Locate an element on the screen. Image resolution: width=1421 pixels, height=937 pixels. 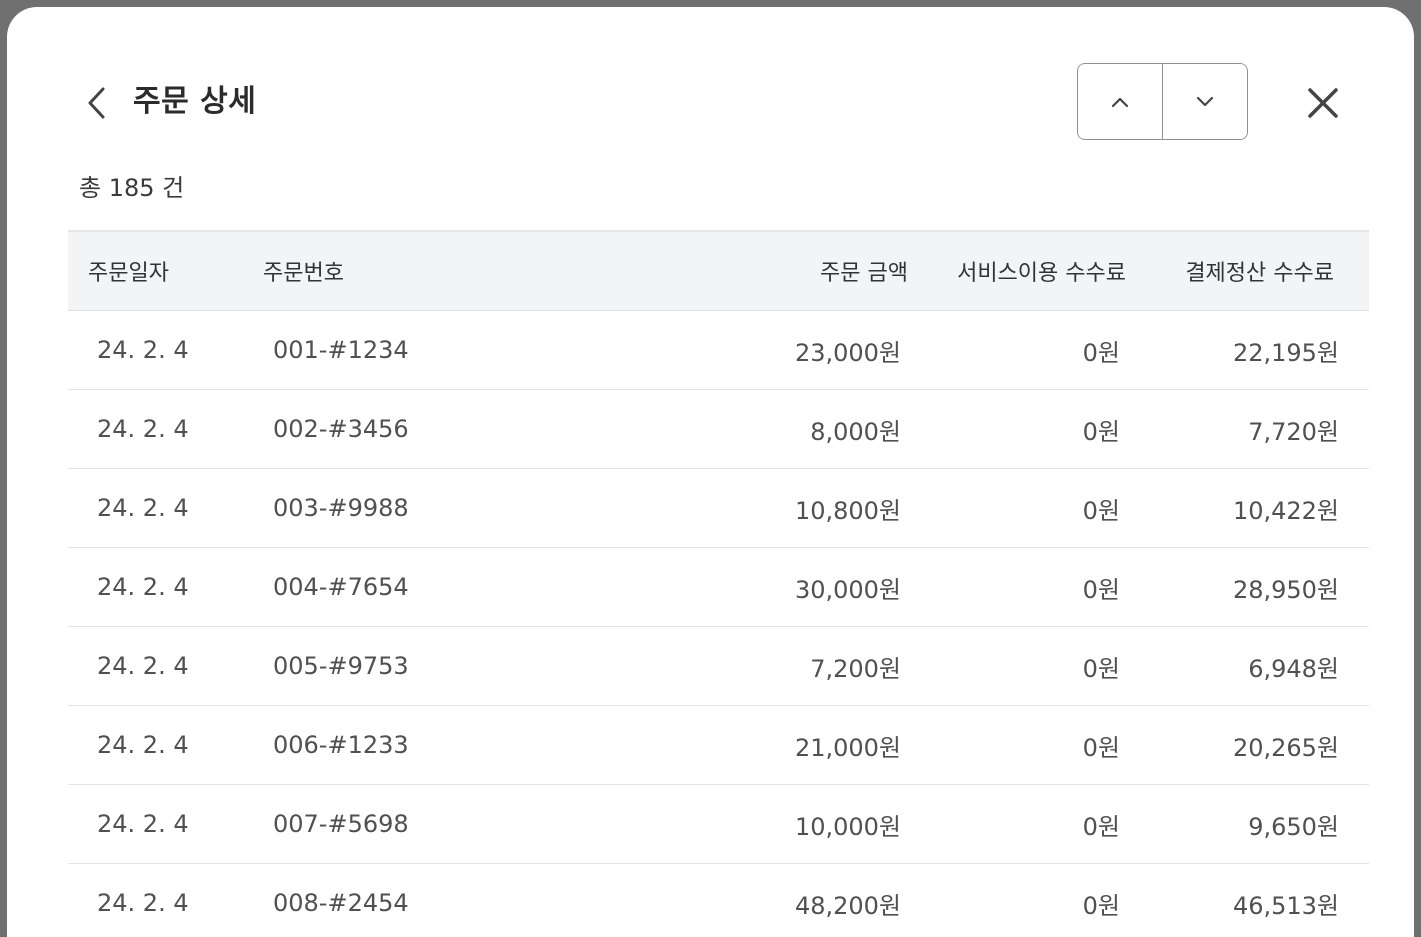
close-button is located at coordinates (1323, 103).